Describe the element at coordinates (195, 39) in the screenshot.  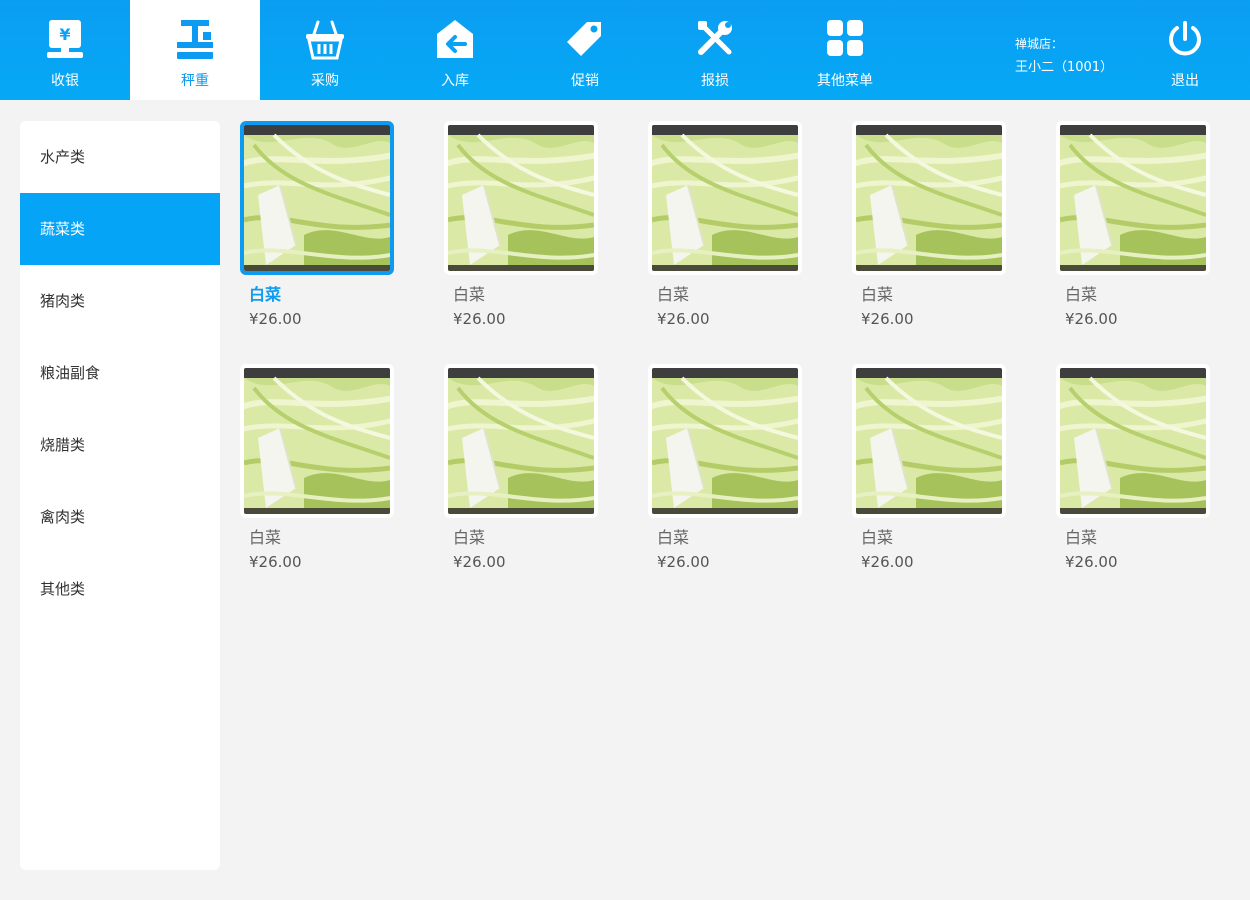
I see `scale-icon` at that location.